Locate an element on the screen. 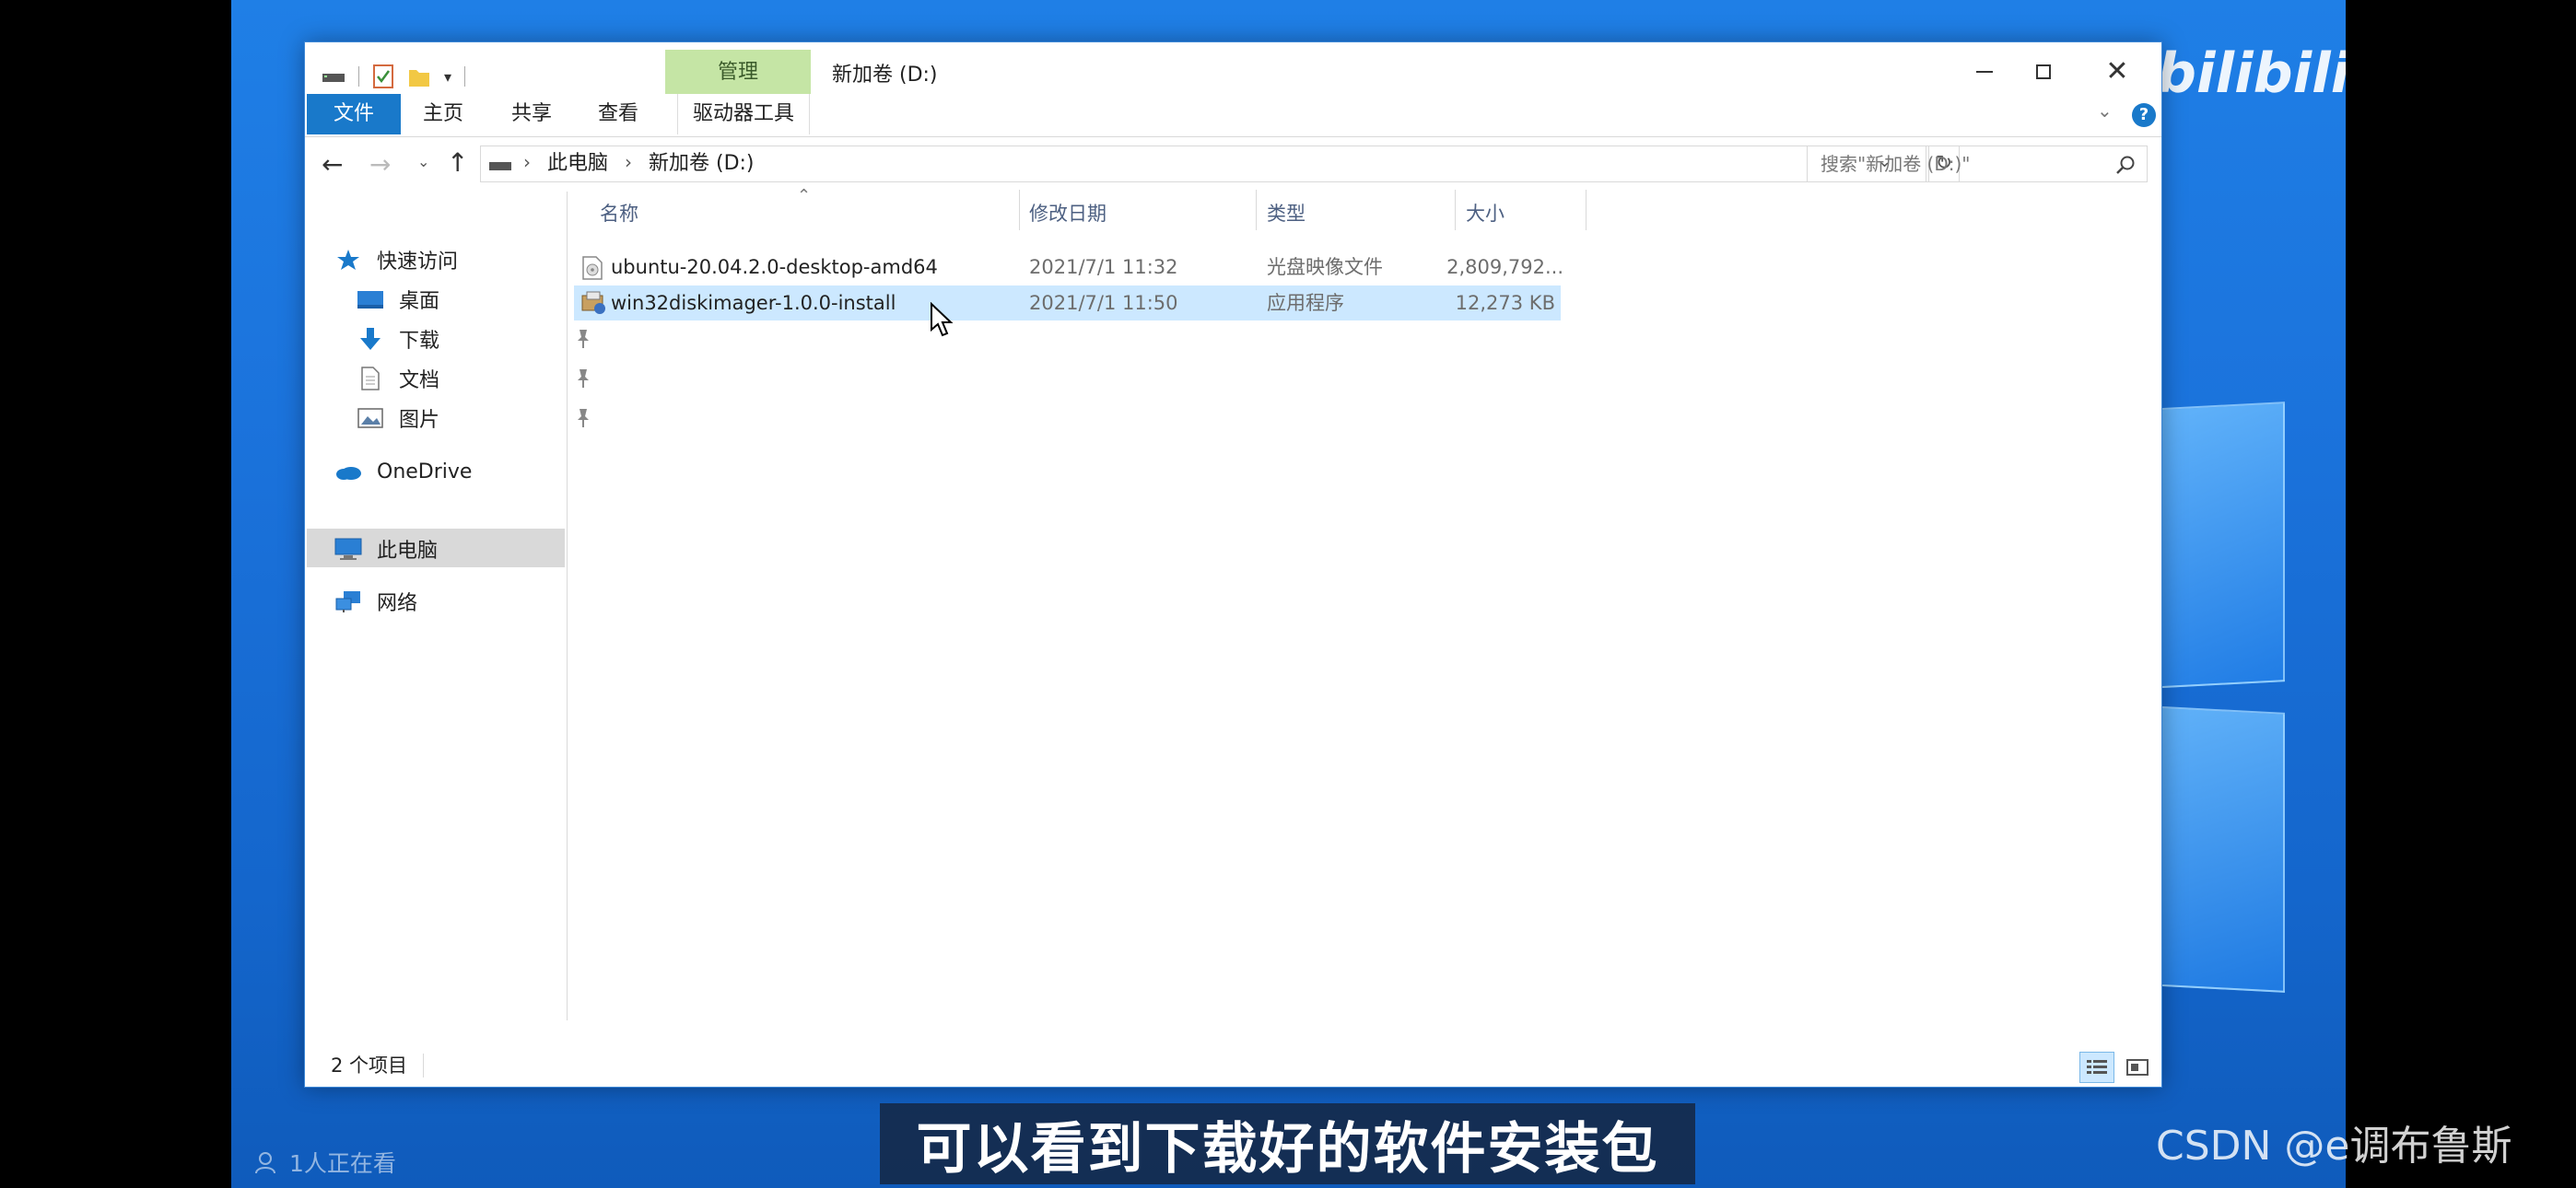 The height and width of the screenshot is (1188, 2576). sidebar-label: 快速访问 is located at coordinates (418, 262).